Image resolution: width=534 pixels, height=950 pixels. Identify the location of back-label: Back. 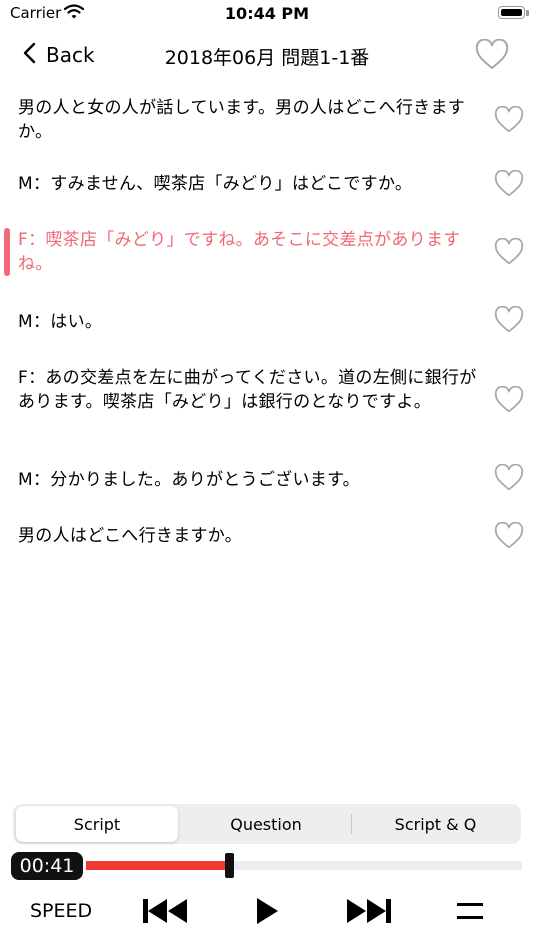
(70, 55).